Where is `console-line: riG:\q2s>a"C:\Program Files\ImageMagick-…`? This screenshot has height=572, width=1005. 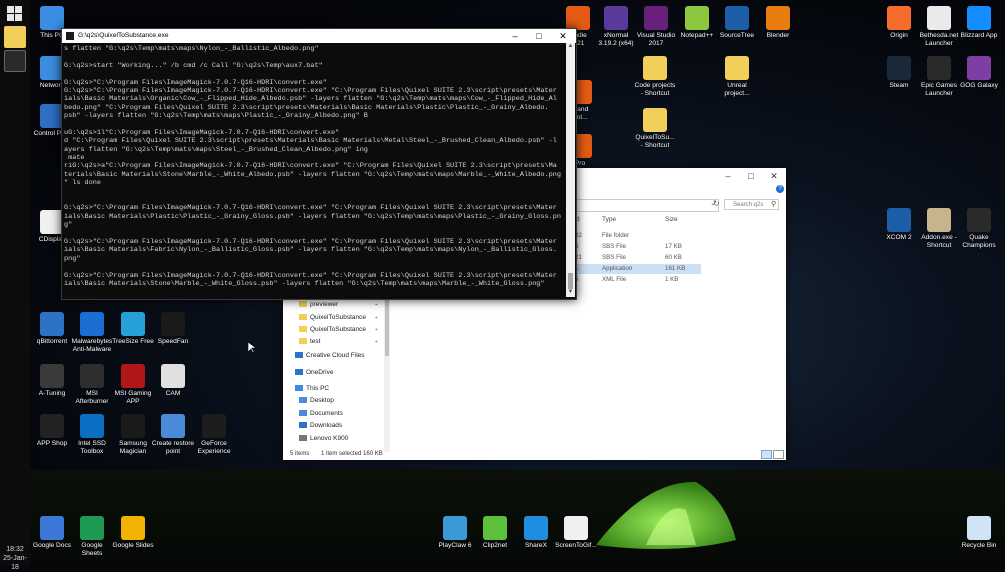 console-line: riG:\q2s>a"C:\Program Files\ImageMagick-… is located at coordinates (314, 166).